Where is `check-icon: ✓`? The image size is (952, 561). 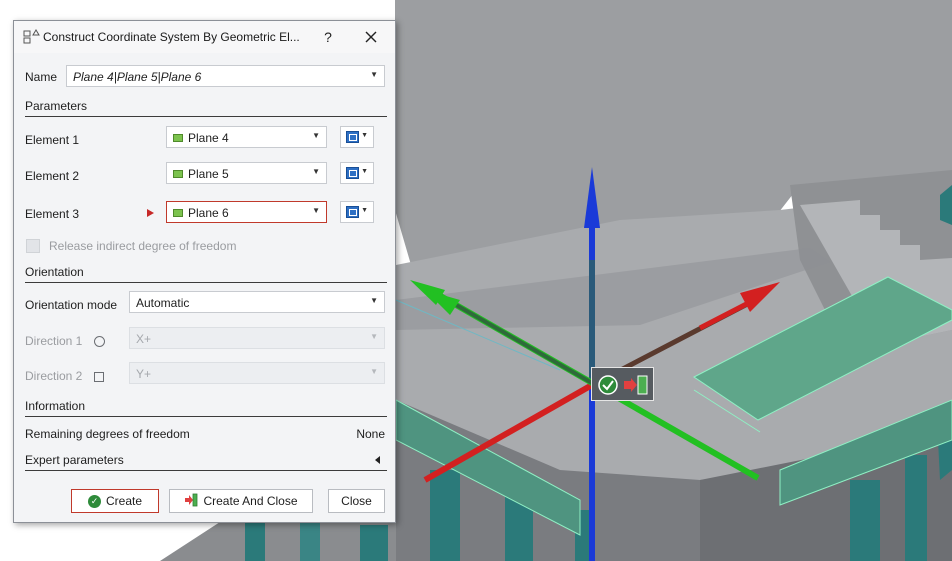 check-icon: ✓ is located at coordinates (94, 501).